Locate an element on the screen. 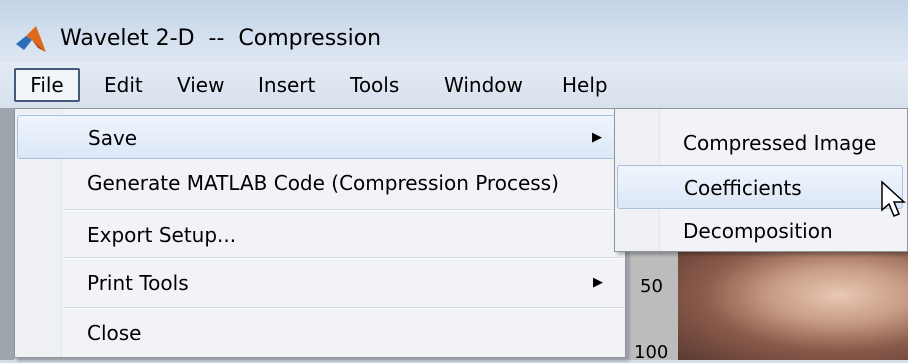 This screenshot has width=908, height=363. menu-bar: File Edit View Insert Tools Window Help is located at coordinates (454, 85).